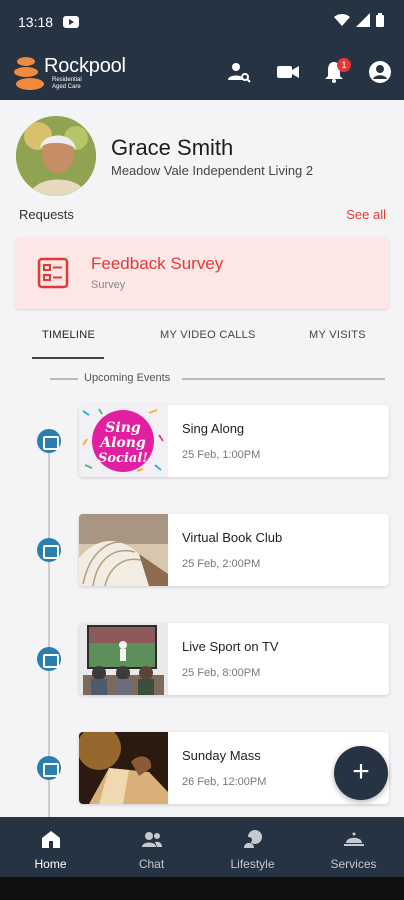 The image size is (404, 900). What do you see at coordinates (354, 839) in the screenshot?
I see `services-icon` at bounding box center [354, 839].